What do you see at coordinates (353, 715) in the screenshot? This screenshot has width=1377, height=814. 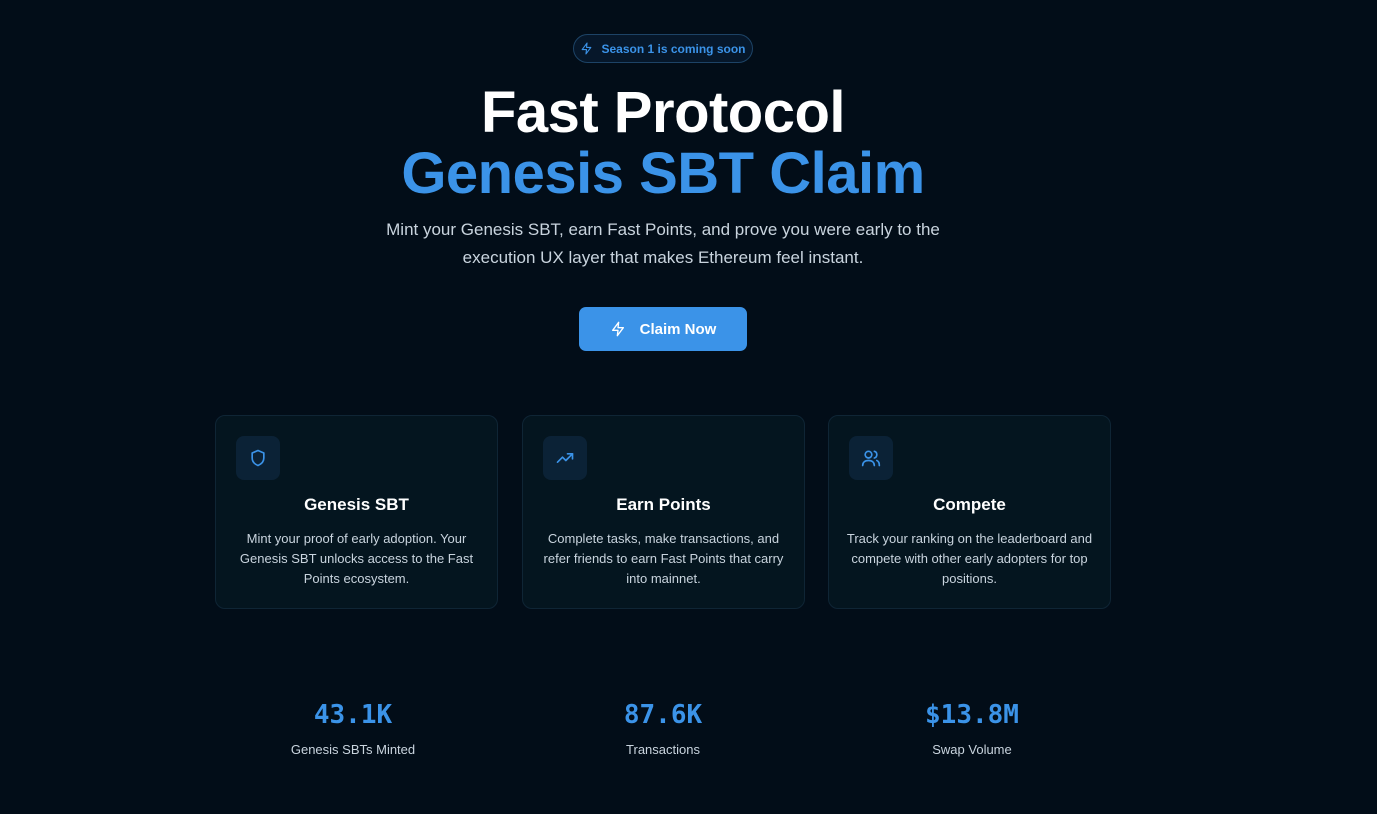 I see `stat-value: 43.1K` at bounding box center [353, 715].